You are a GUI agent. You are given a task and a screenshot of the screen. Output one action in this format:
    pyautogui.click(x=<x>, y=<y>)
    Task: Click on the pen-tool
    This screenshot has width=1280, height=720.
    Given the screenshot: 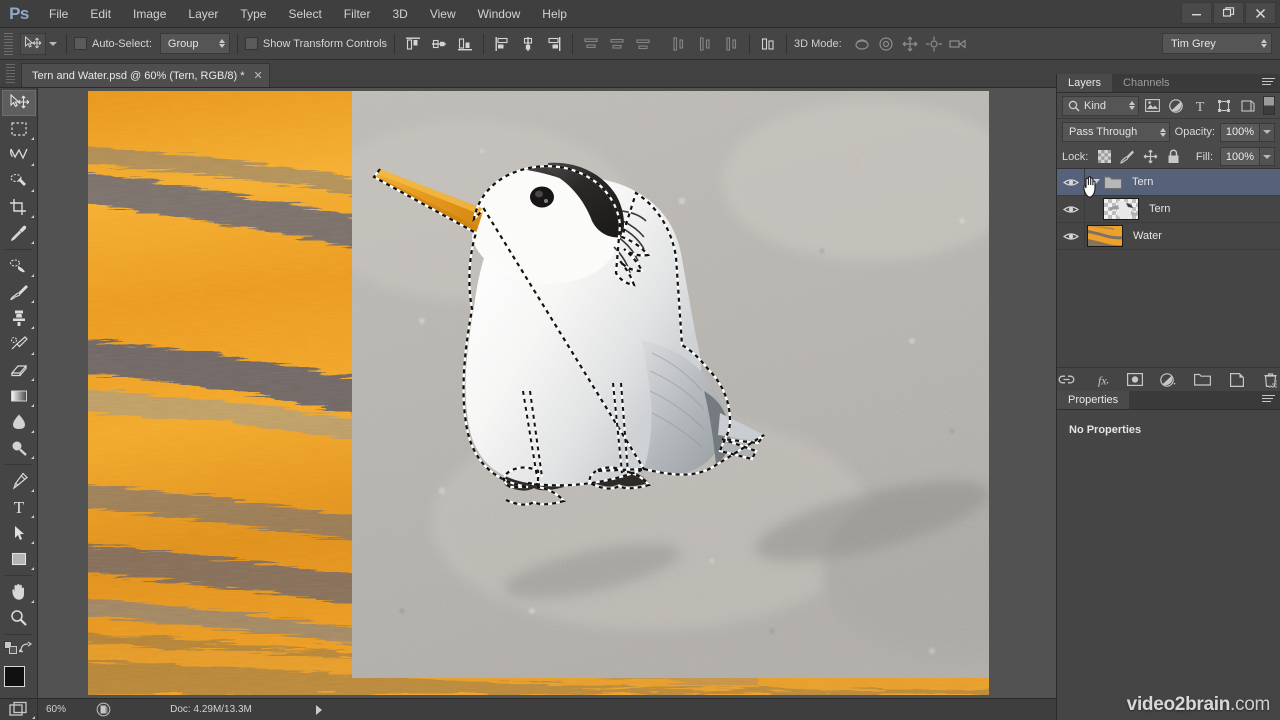 What is the action you would take?
    pyautogui.click(x=19, y=481)
    